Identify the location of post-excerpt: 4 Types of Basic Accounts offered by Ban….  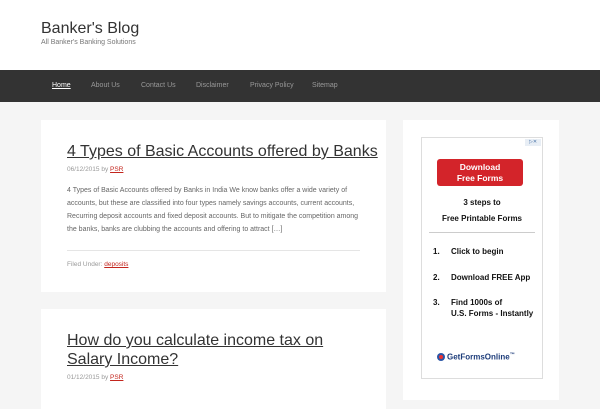
(213, 210).